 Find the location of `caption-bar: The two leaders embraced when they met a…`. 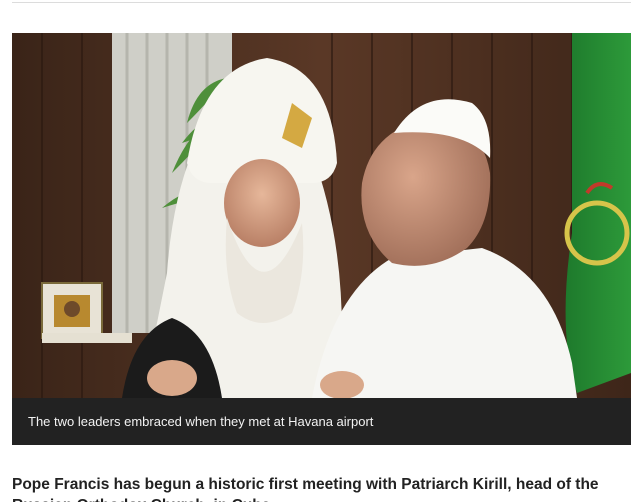

caption-bar: The two leaders embraced when they met a… is located at coordinates (321, 421).